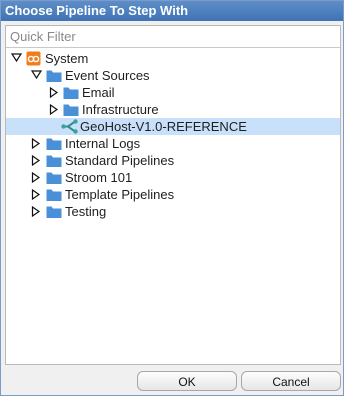 The height and width of the screenshot is (398, 346). What do you see at coordinates (120, 194) in the screenshot?
I see `tree-item-label: Template Pipelines` at bounding box center [120, 194].